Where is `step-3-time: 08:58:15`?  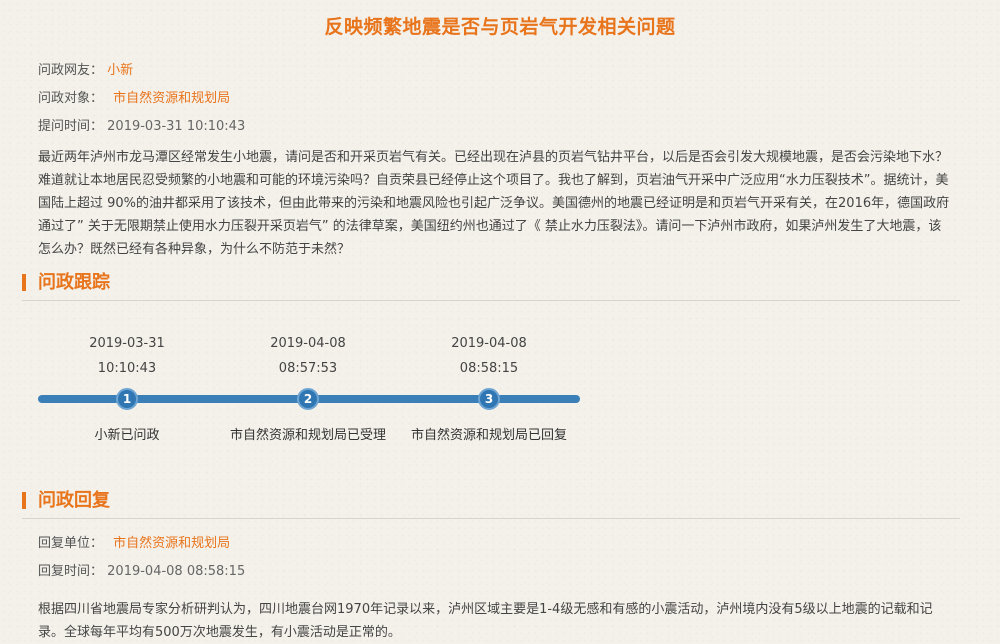
step-3-time: 08:58:15 is located at coordinates (489, 368).